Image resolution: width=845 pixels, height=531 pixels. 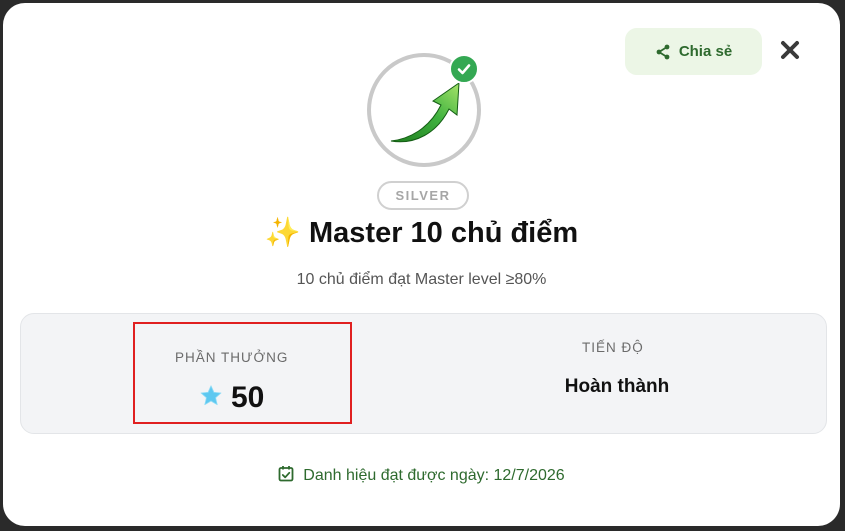 What do you see at coordinates (423, 195) in the screenshot?
I see `tier-badge: SILVER` at bounding box center [423, 195].